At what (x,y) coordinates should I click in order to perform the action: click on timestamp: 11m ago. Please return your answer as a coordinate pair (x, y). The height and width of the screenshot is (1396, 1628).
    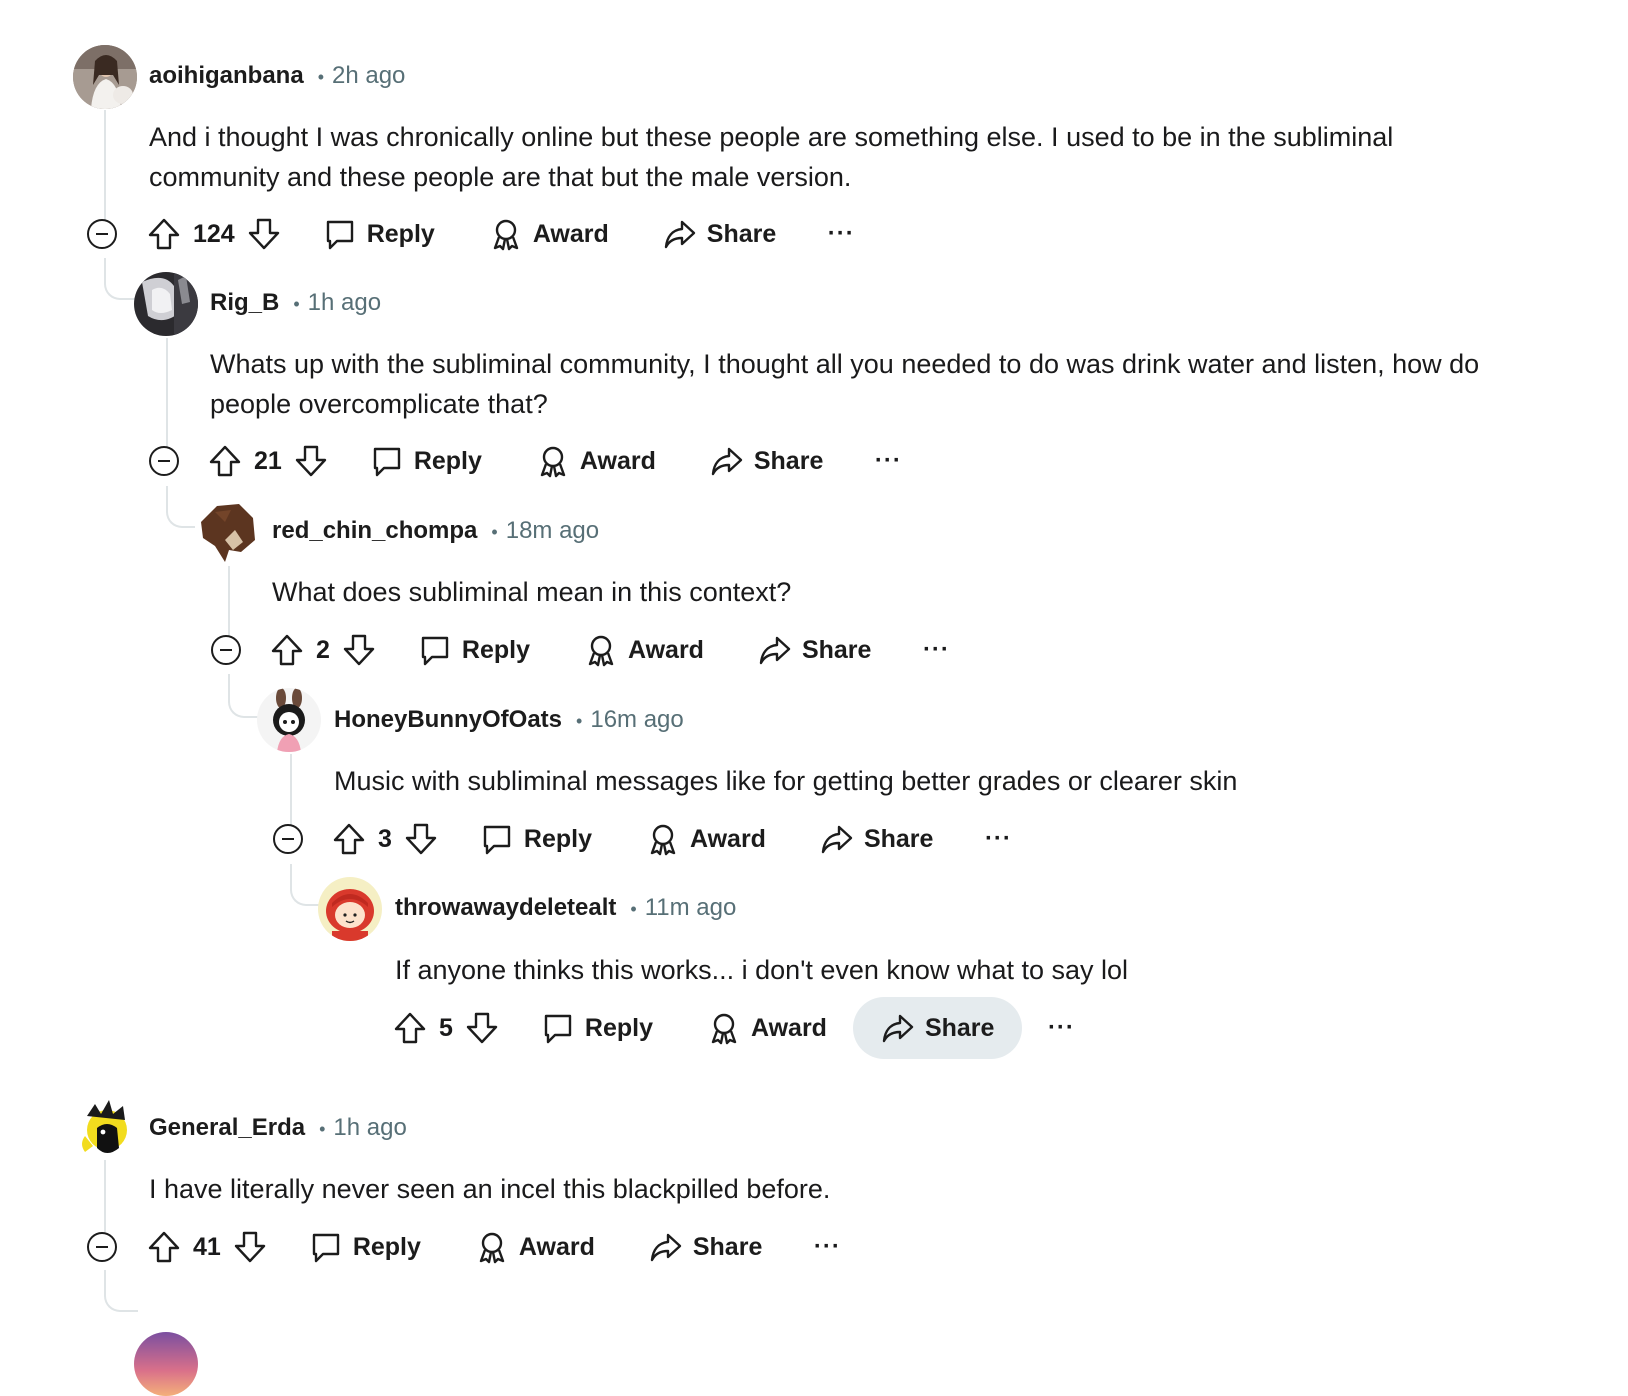
    Looking at the image, I should click on (691, 907).